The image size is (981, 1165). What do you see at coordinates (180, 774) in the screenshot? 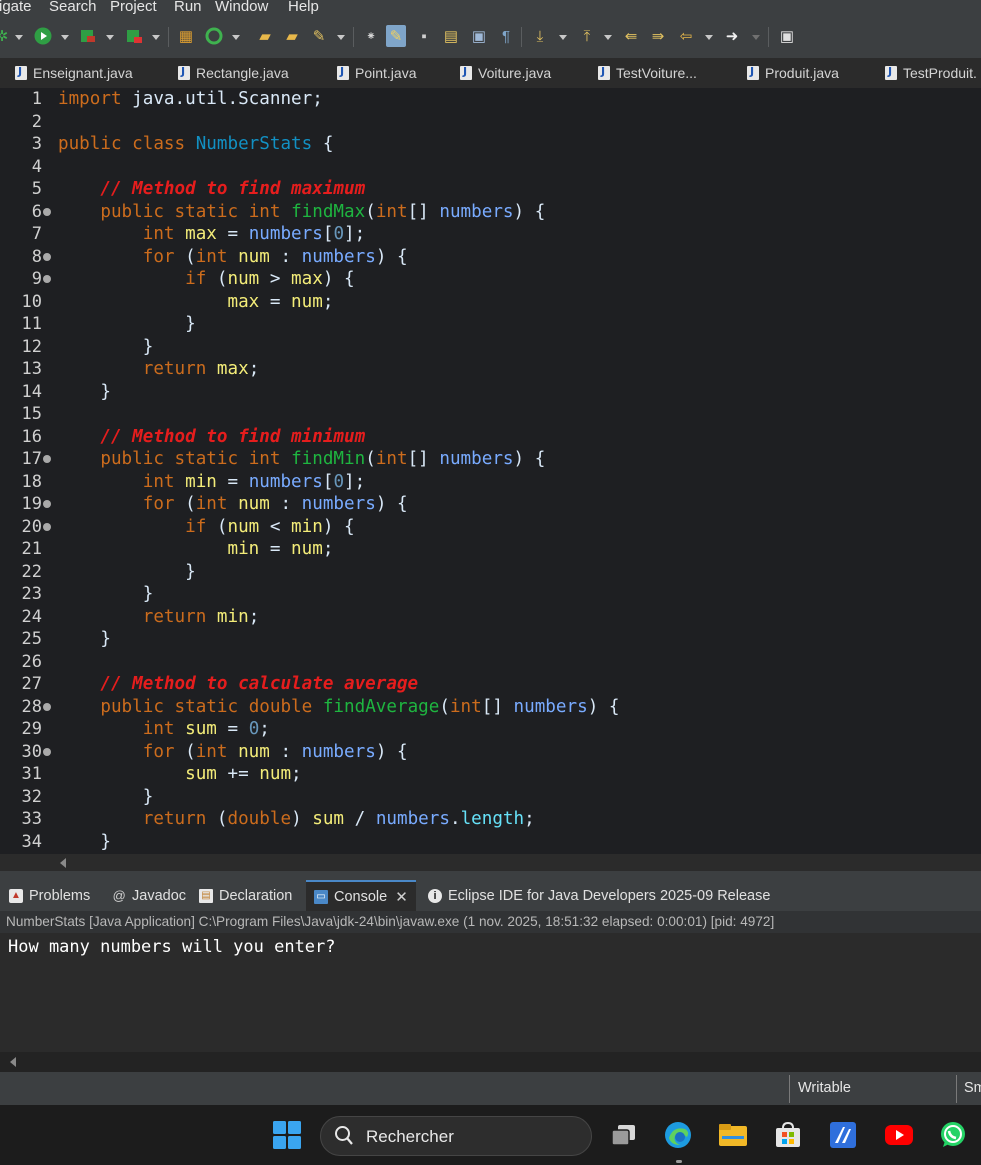
I see `code-line: sum += num;` at bounding box center [180, 774].